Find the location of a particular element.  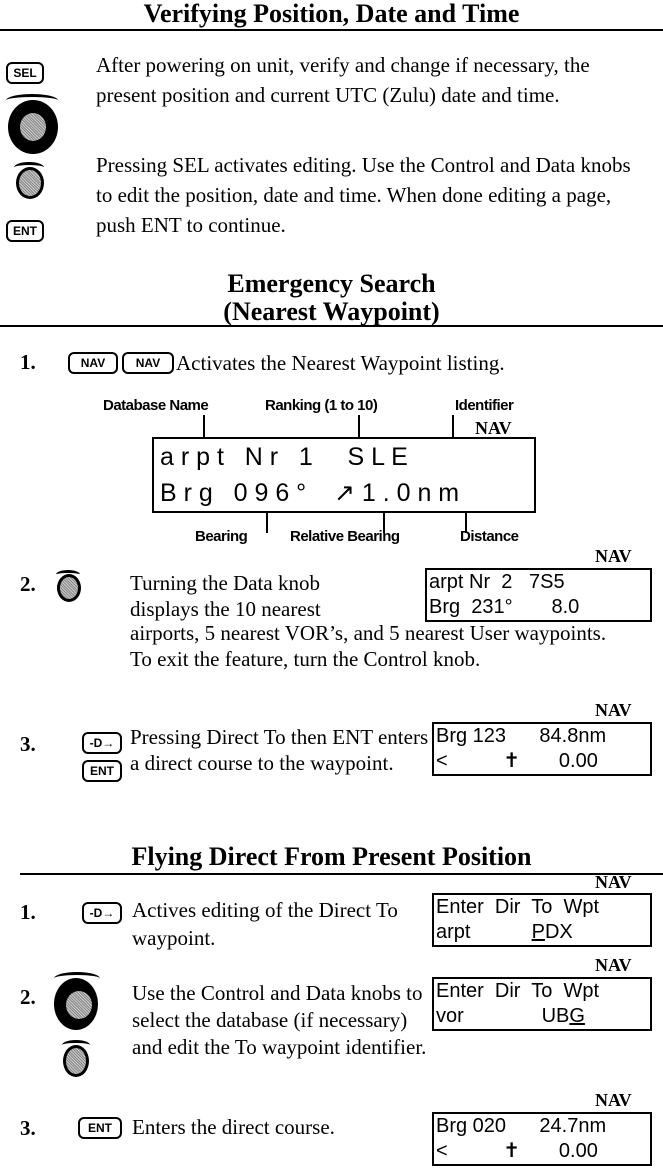

label-relative-bearing: Relative Bearing is located at coordinates (345, 536).